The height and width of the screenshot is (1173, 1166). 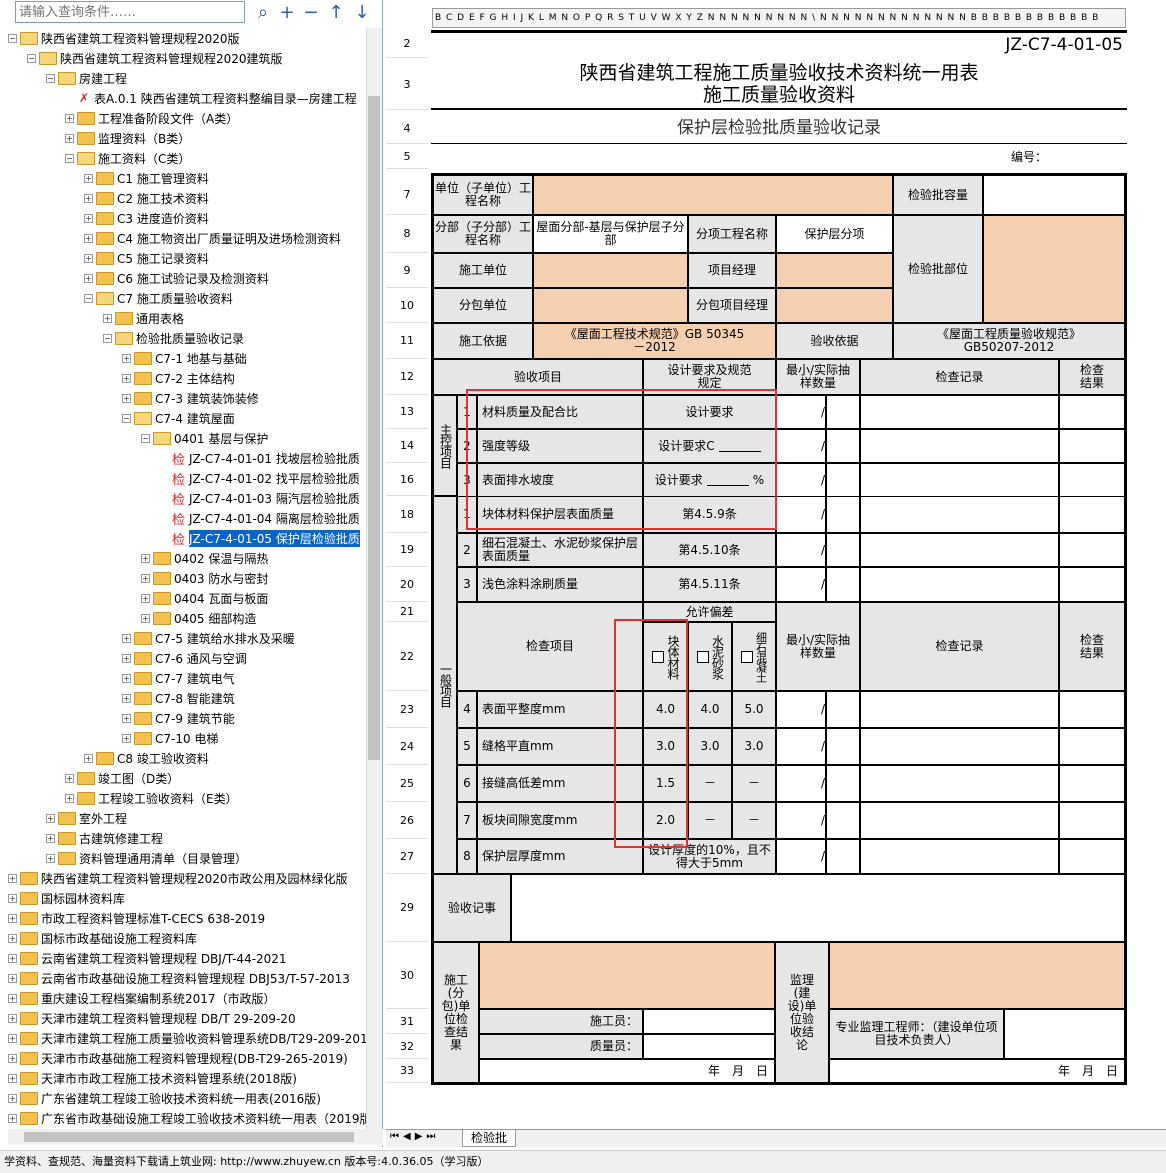 I want to click on plus-icon: +, so click(x=287, y=13).